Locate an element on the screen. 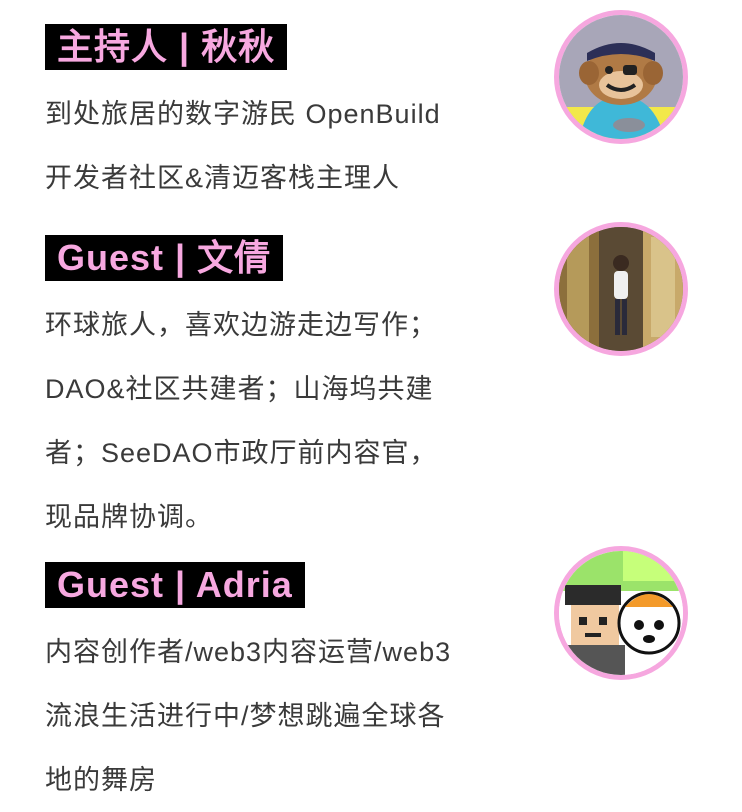 The image size is (742, 812). bio-line: 到处旅居的数字游民 OpenBuild is located at coordinates (243, 114).